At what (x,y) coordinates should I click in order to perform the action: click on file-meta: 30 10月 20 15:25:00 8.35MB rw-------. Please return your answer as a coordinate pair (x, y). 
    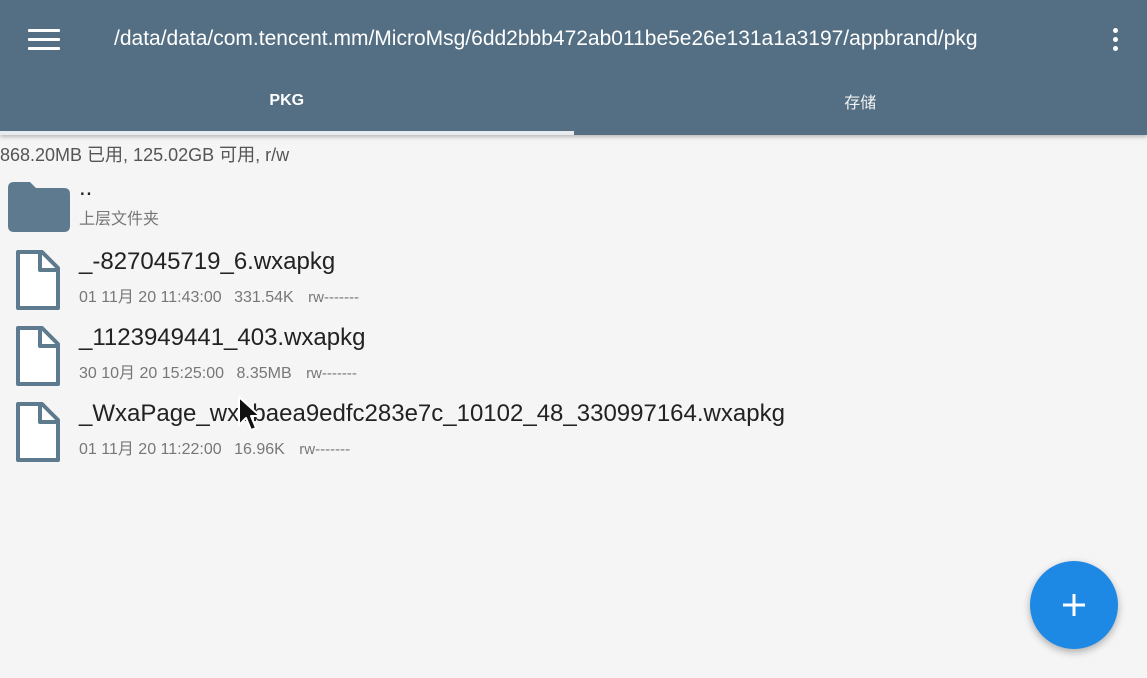
    Looking at the image, I should click on (222, 371).